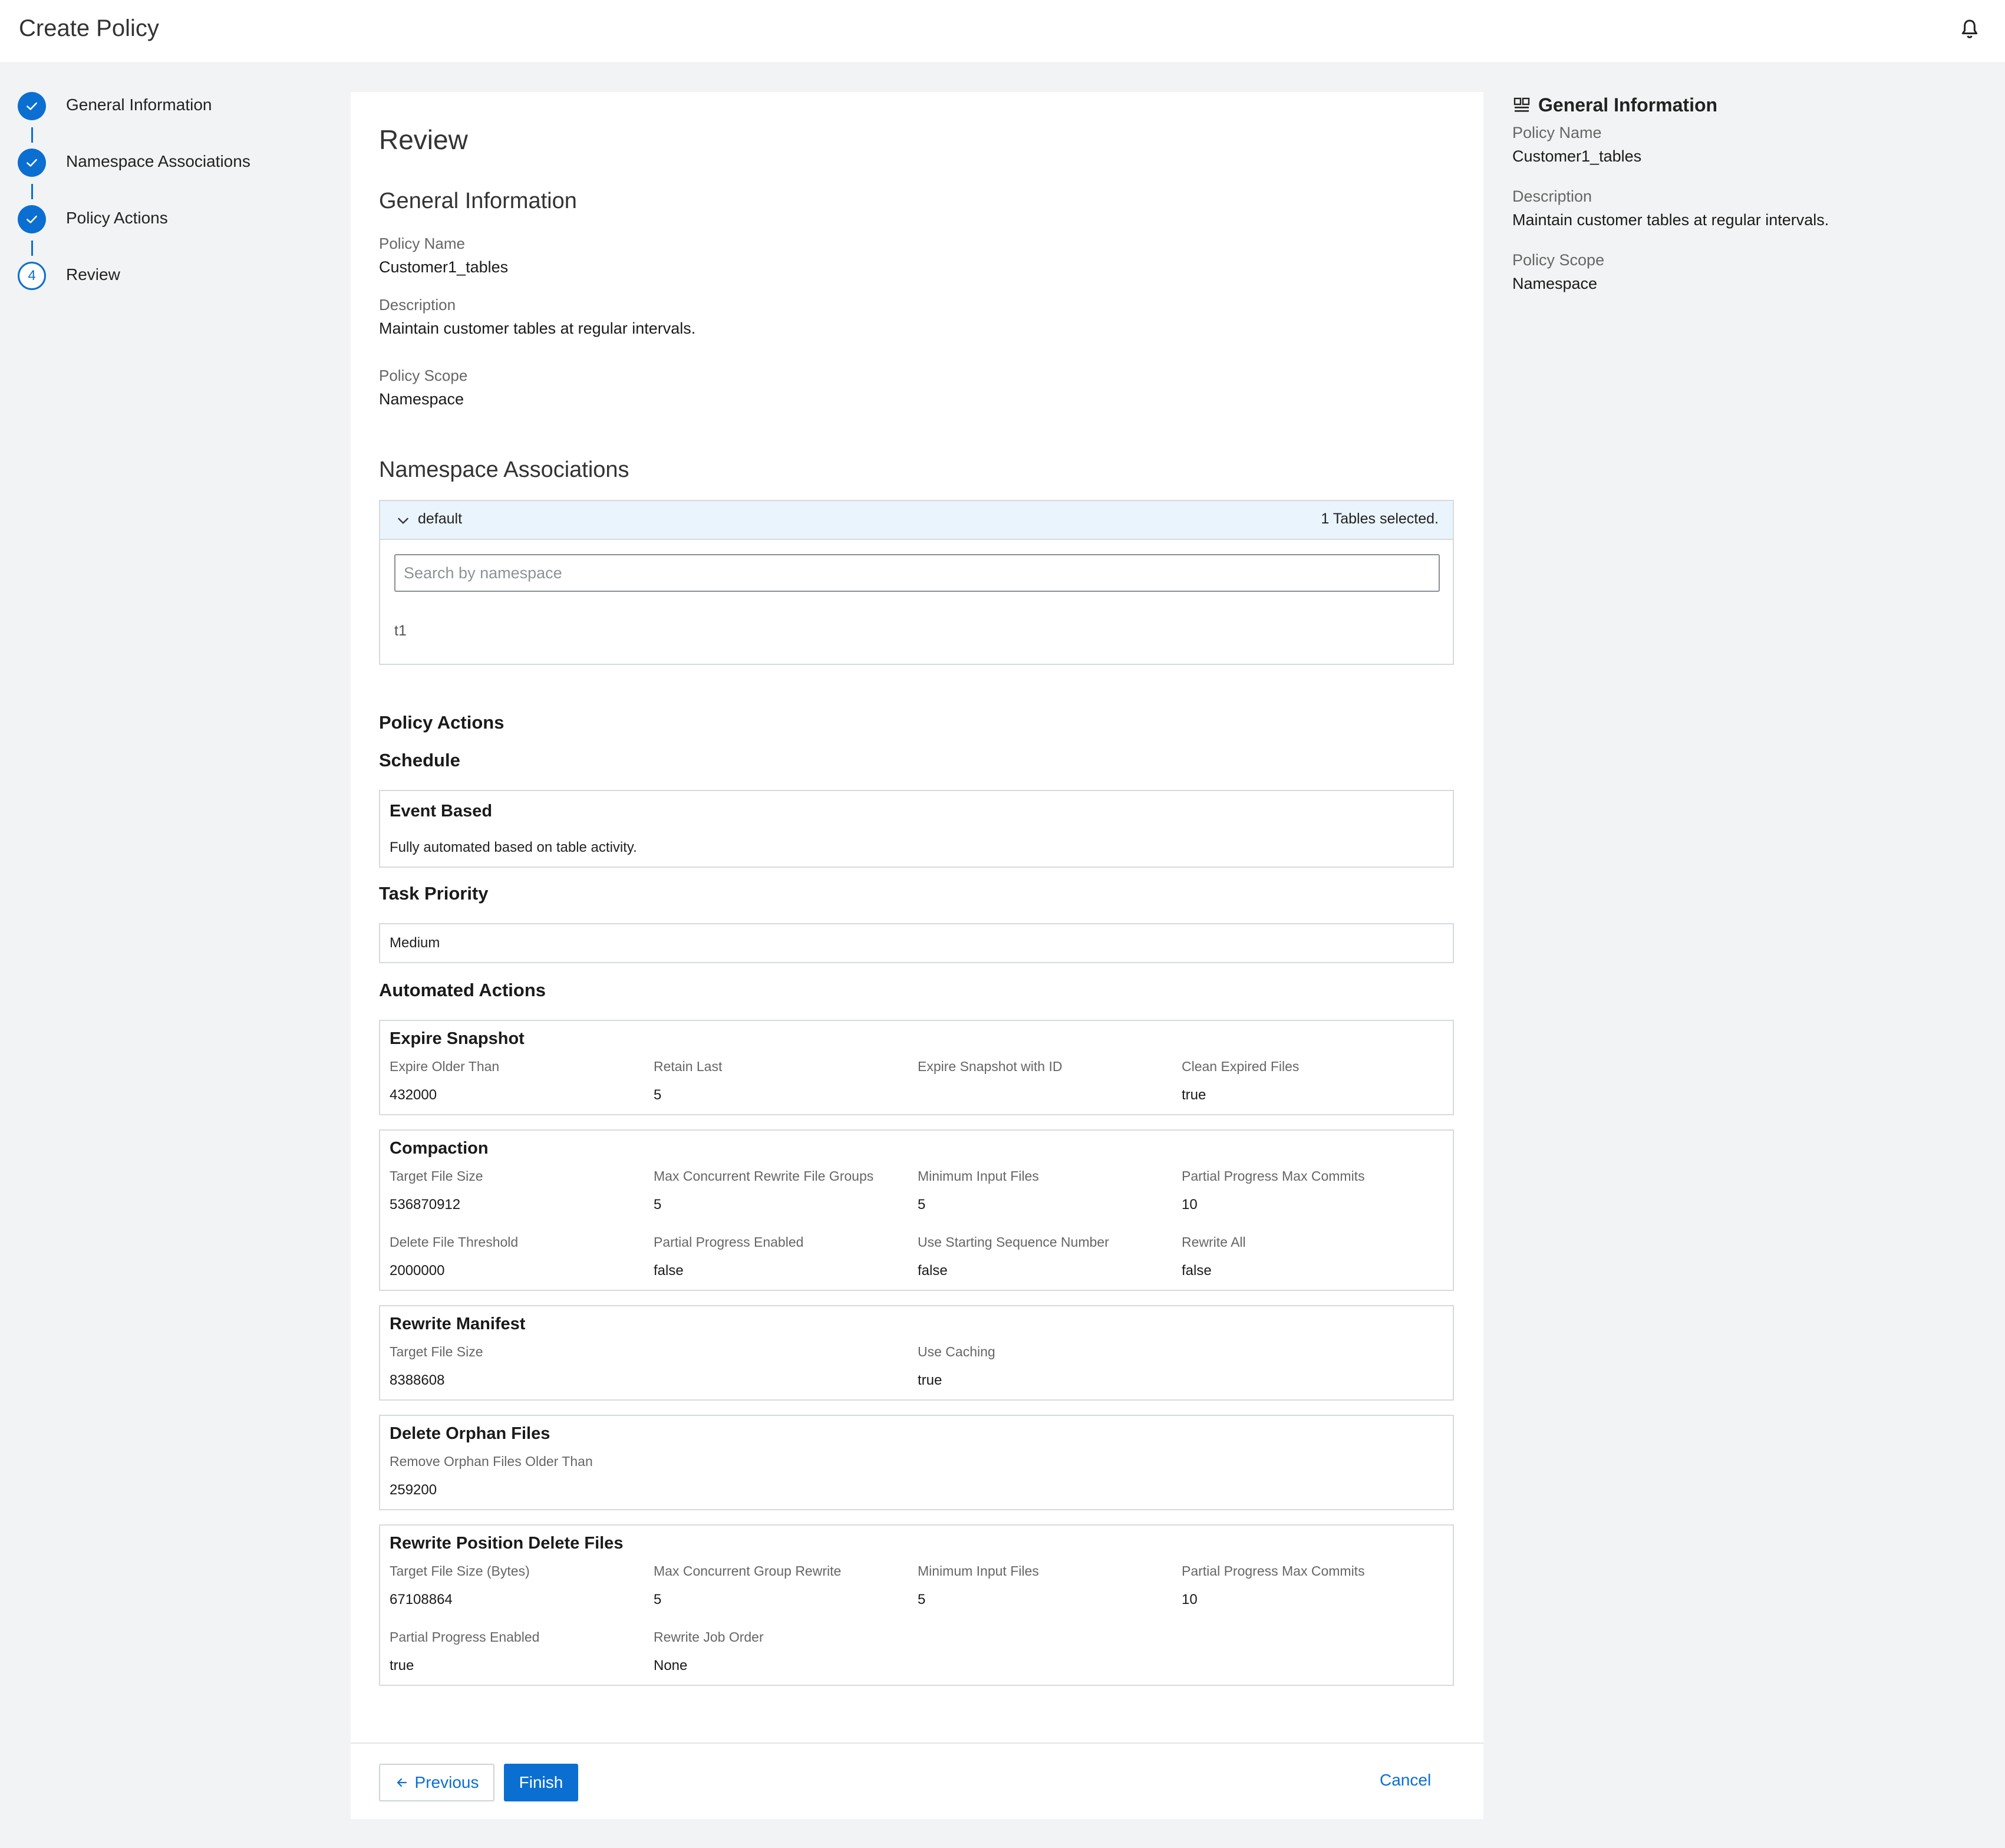 The height and width of the screenshot is (1848, 2005). I want to click on delete-orphan-files-title: Delete Orphan Files, so click(470, 1433).